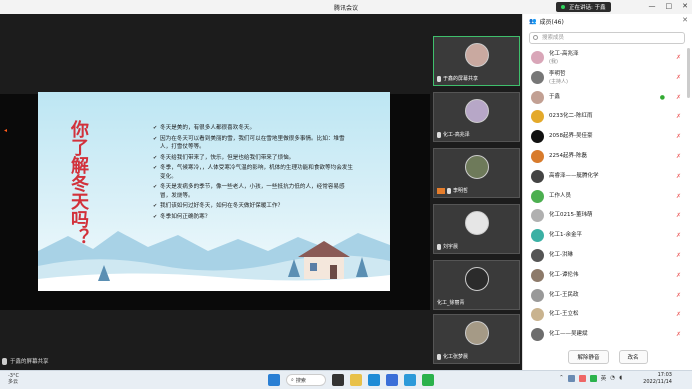 This screenshot has width=692, height=389. What do you see at coordinates (583, 7) in the screenshot?
I see `speaking-indicator: 正在讲话: 于鑫` at bounding box center [583, 7].